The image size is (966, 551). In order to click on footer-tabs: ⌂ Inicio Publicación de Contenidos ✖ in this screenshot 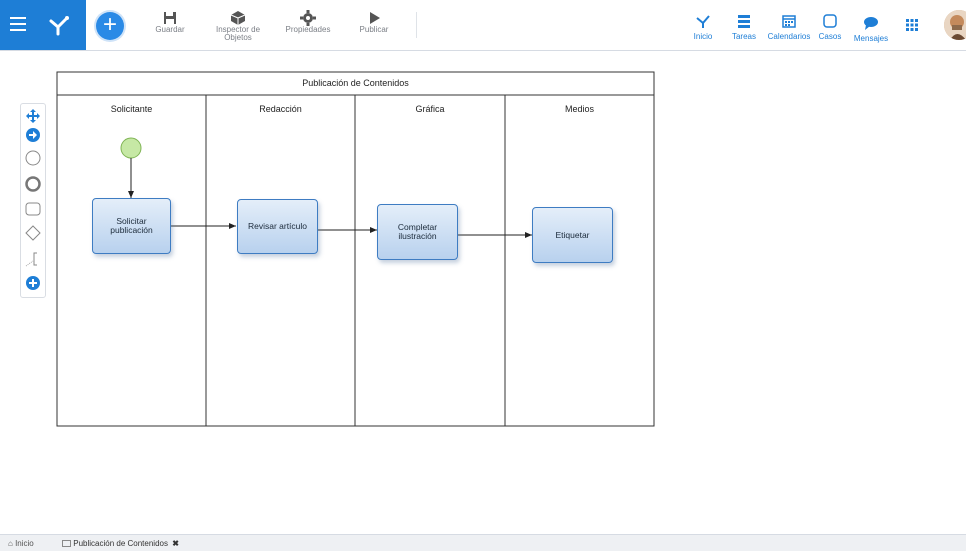, I will do `click(483, 542)`.